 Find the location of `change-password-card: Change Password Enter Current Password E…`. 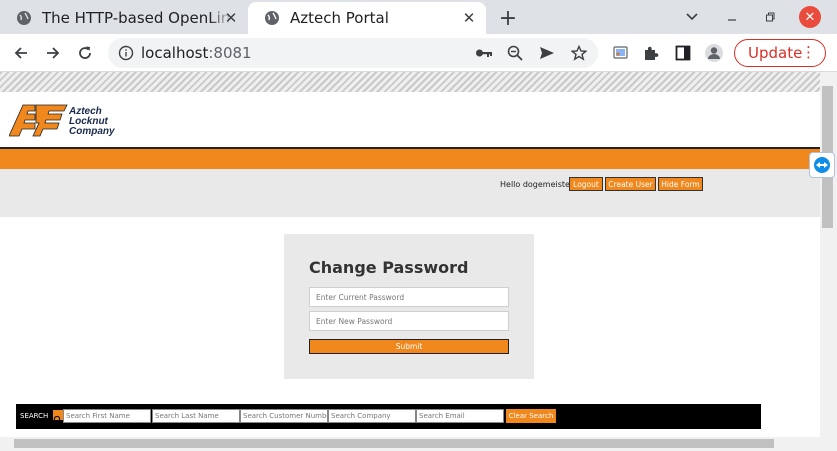

change-password-card: Change Password Enter Current Password E… is located at coordinates (409, 306).